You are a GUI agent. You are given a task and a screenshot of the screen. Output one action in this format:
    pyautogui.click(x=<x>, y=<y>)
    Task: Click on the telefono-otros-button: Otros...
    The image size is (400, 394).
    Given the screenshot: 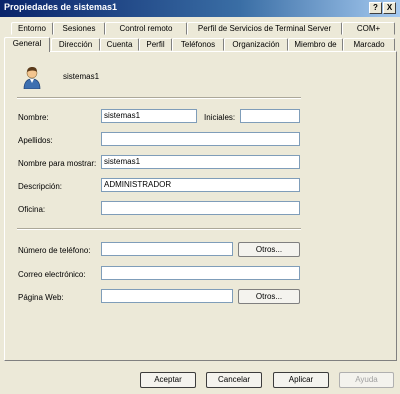 What is the action you would take?
    pyautogui.click(x=269, y=249)
    